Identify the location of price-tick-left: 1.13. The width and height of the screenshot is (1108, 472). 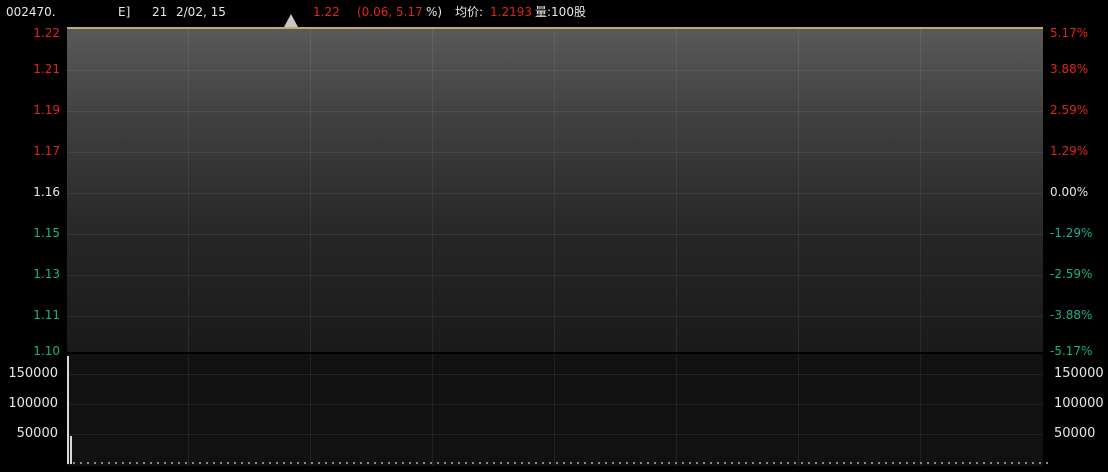
(46, 274).